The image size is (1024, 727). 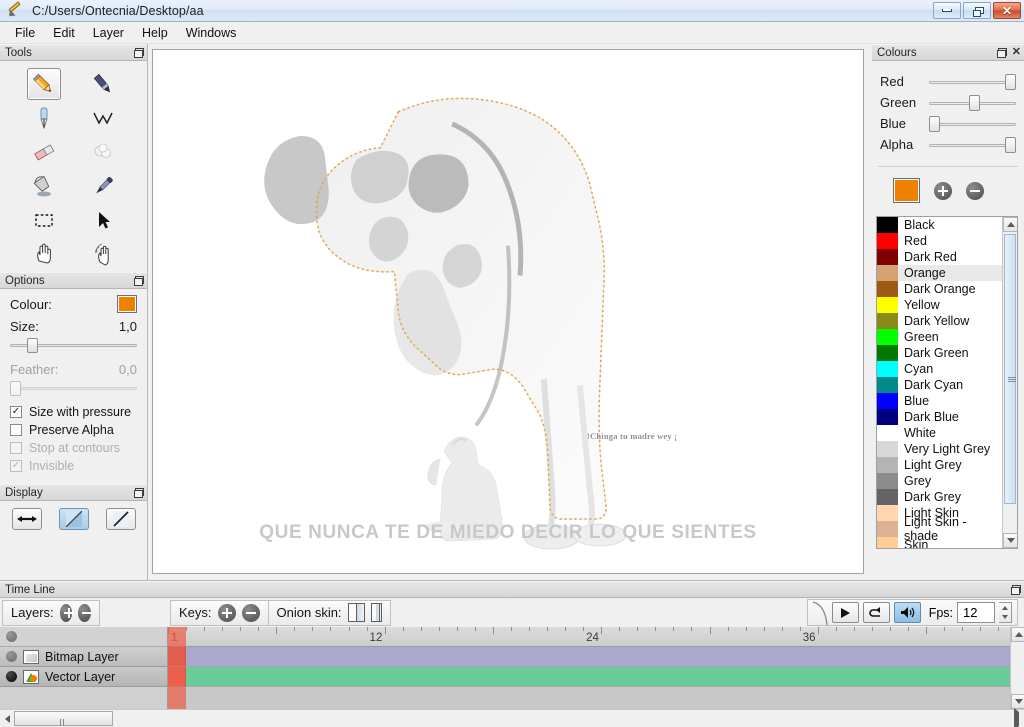 What do you see at coordinates (947, 10) in the screenshot?
I see `minimize-button` at bounding box center [947, 10].